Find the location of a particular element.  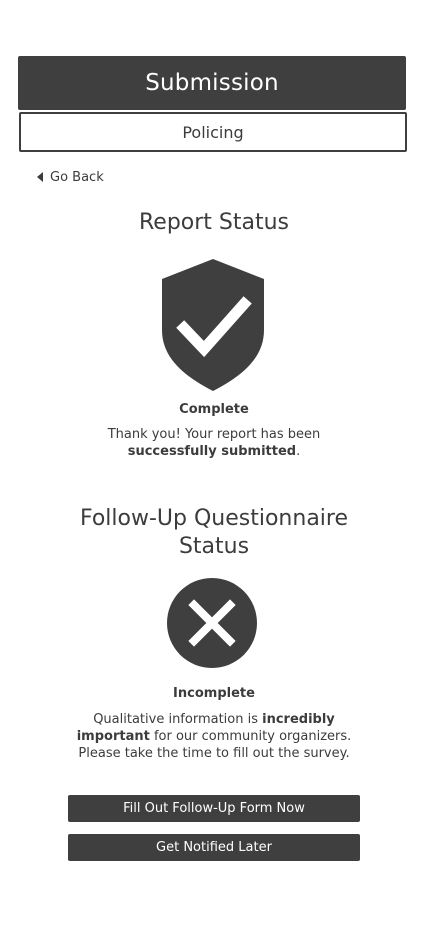

x-circle-icon is located at coordinates (212, 625).